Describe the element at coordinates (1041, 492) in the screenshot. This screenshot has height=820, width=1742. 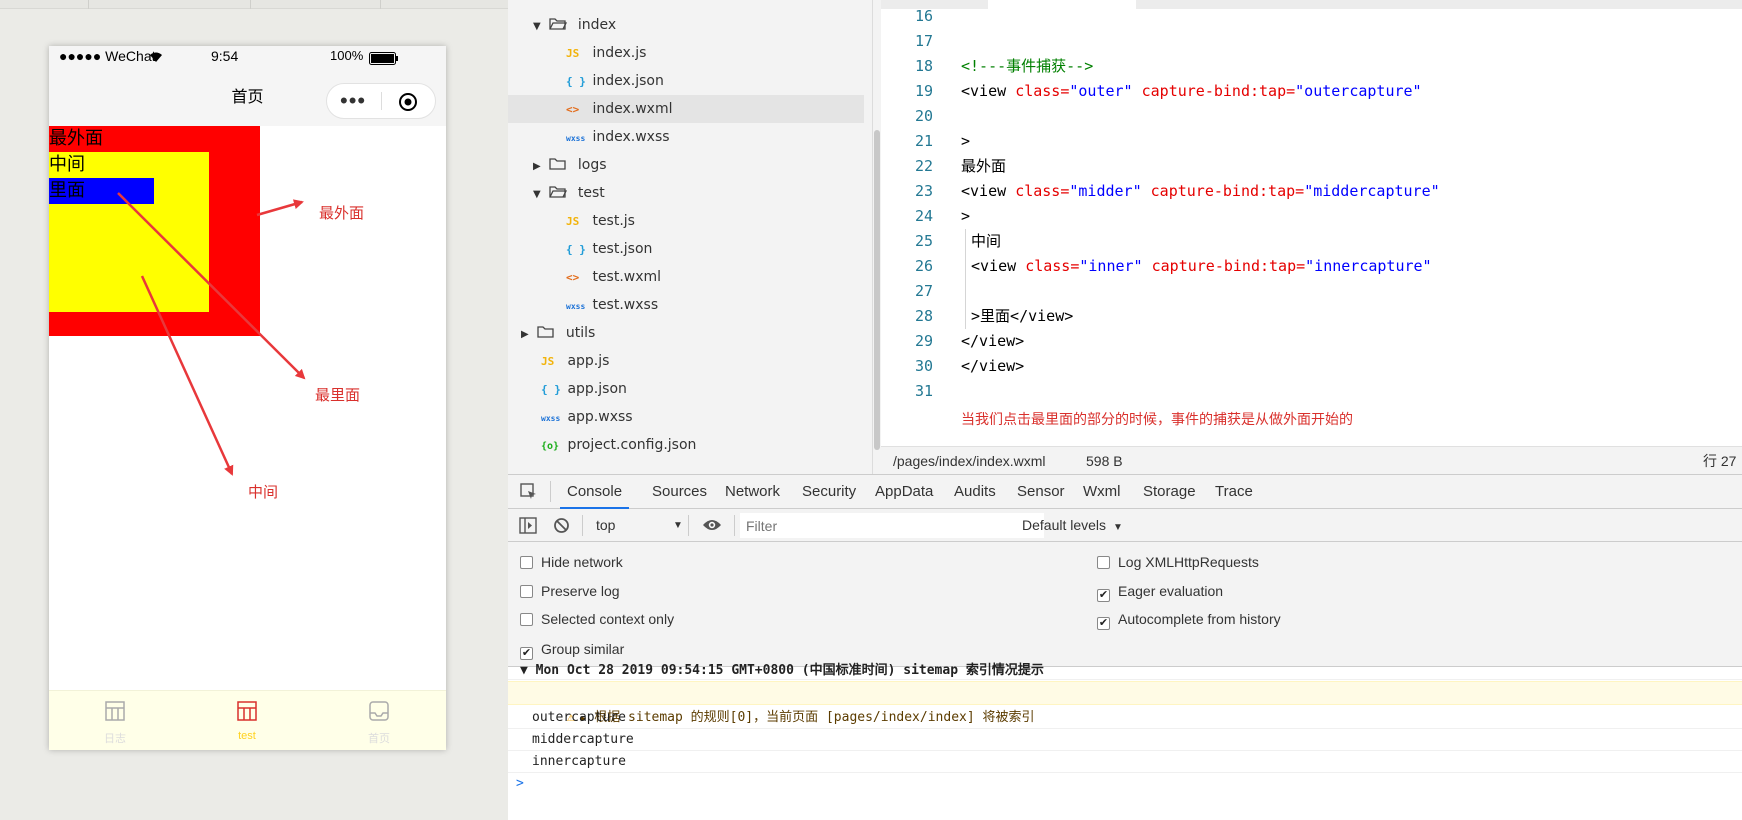
I see `tab-sensor: Sensor` at that location.